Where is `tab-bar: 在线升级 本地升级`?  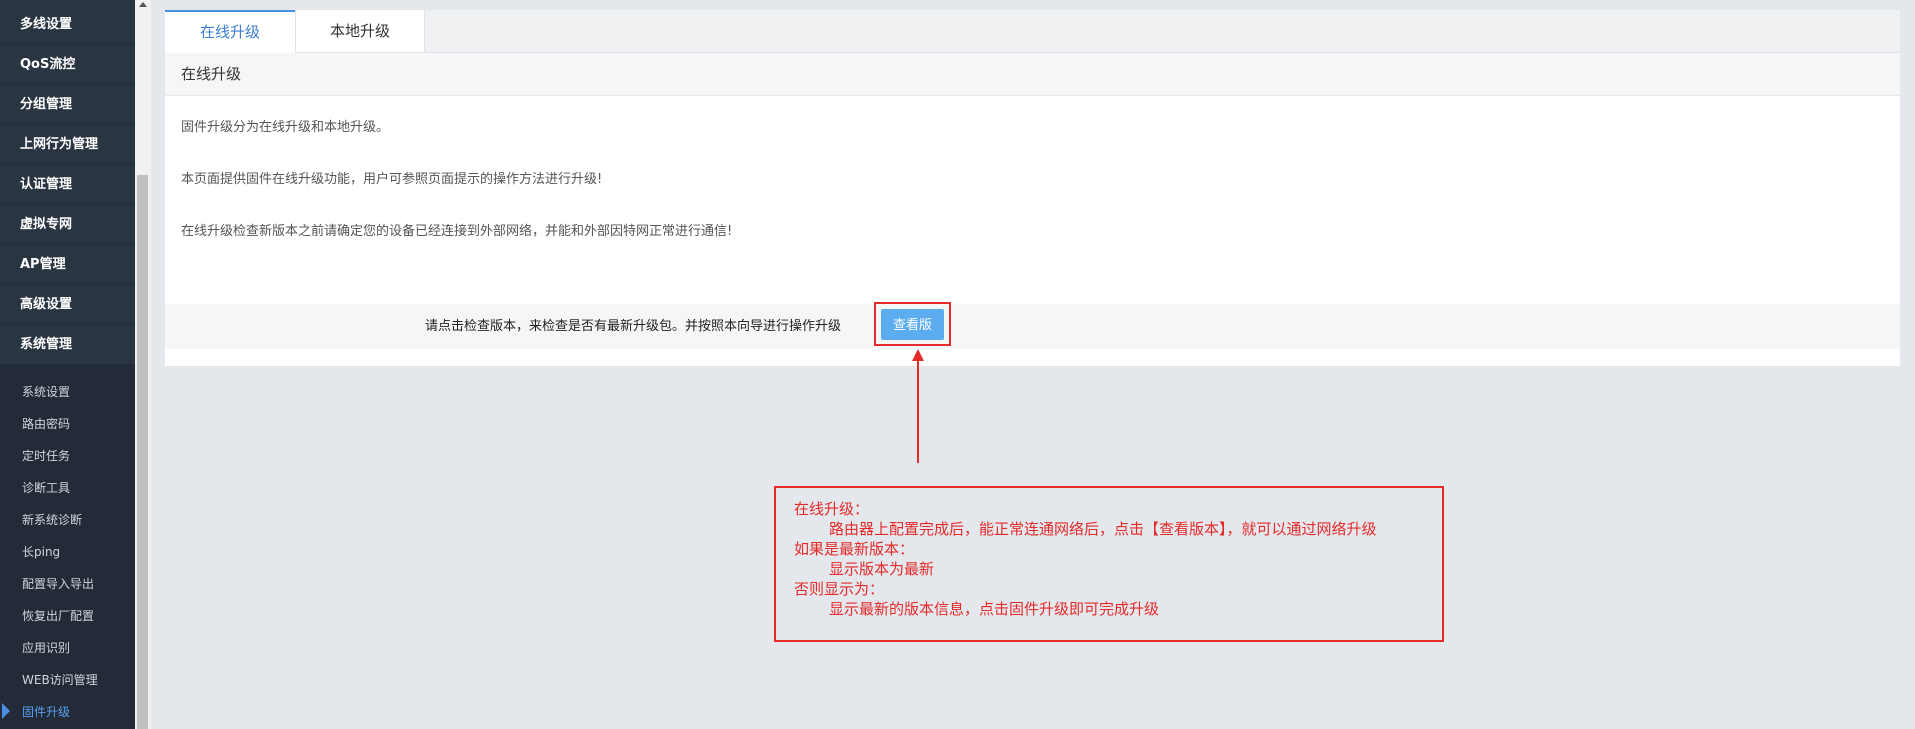
tab-bar: 在线升级 本地升级 is located at coordinates (1032, 31).